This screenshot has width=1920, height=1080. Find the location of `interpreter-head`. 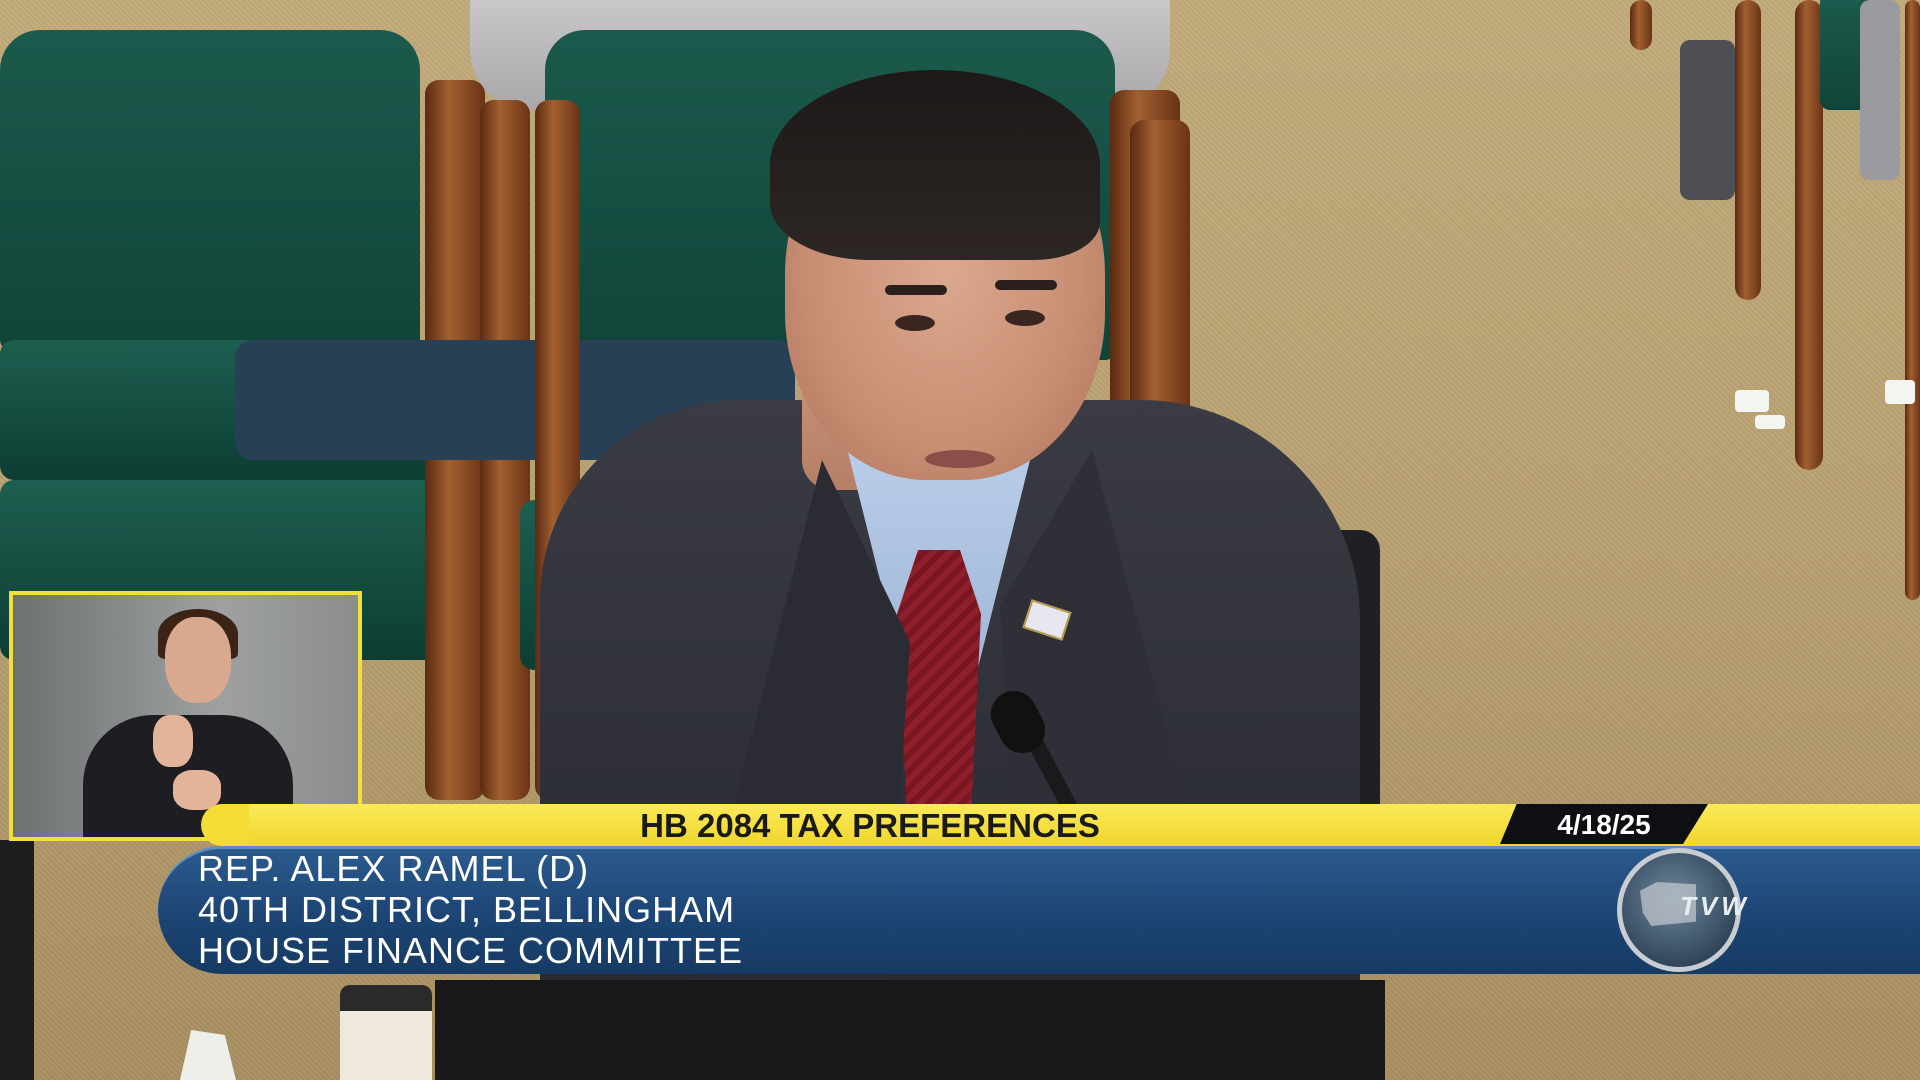

interpreter-head is located at coordinates (198, 660).